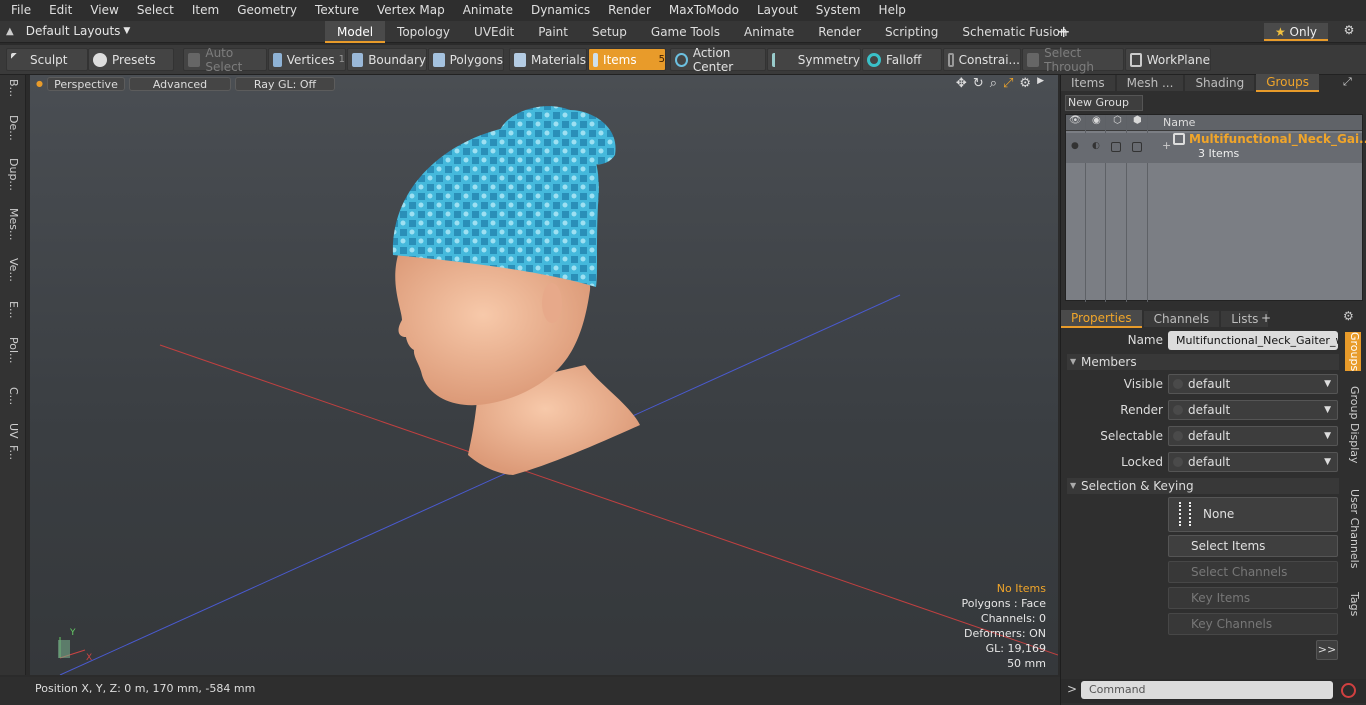 This screenshot has height=705, width=1366. Describe the element at coordinates (411, 10) in the screenshot. I see `menu-item-vertex-map: Vertex Map` at that location.